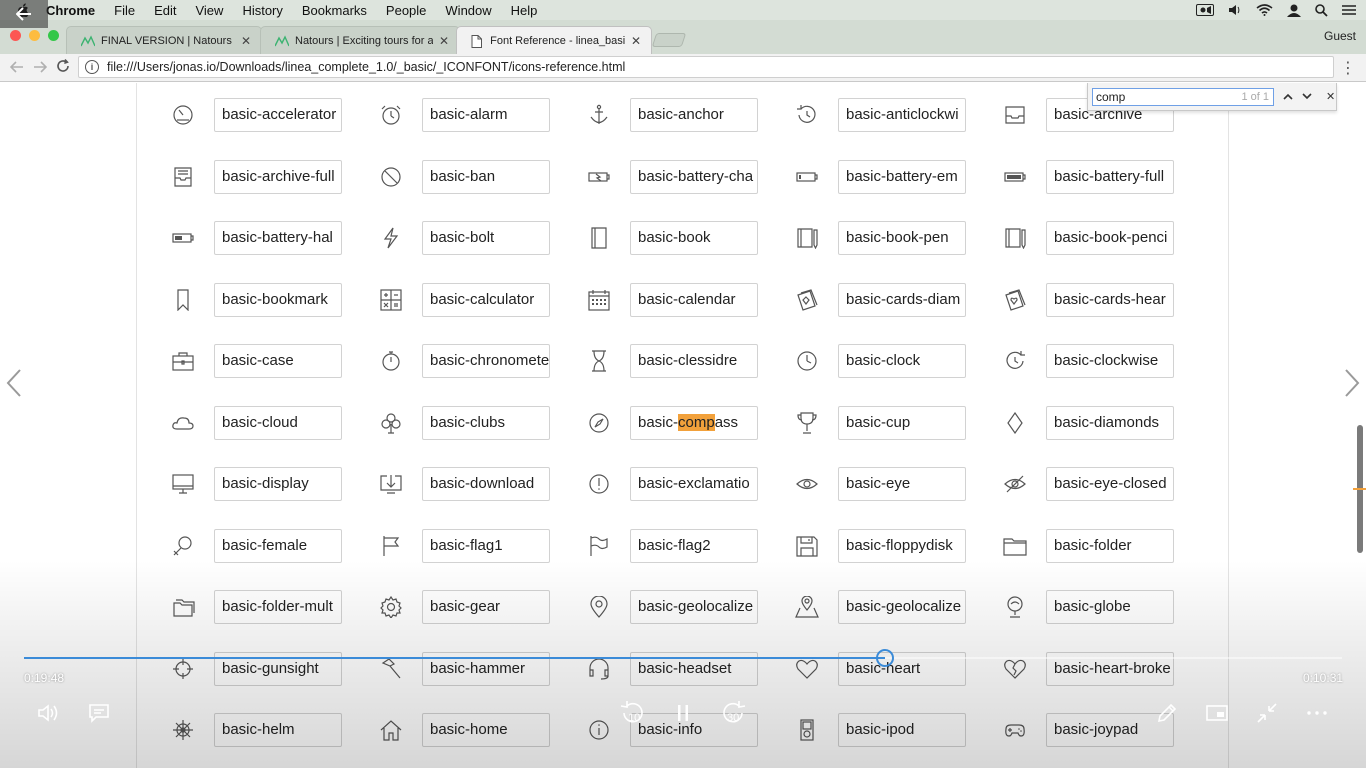  I want to click on icon-class-name-field: basic-cards-diam, so click(902, 299).